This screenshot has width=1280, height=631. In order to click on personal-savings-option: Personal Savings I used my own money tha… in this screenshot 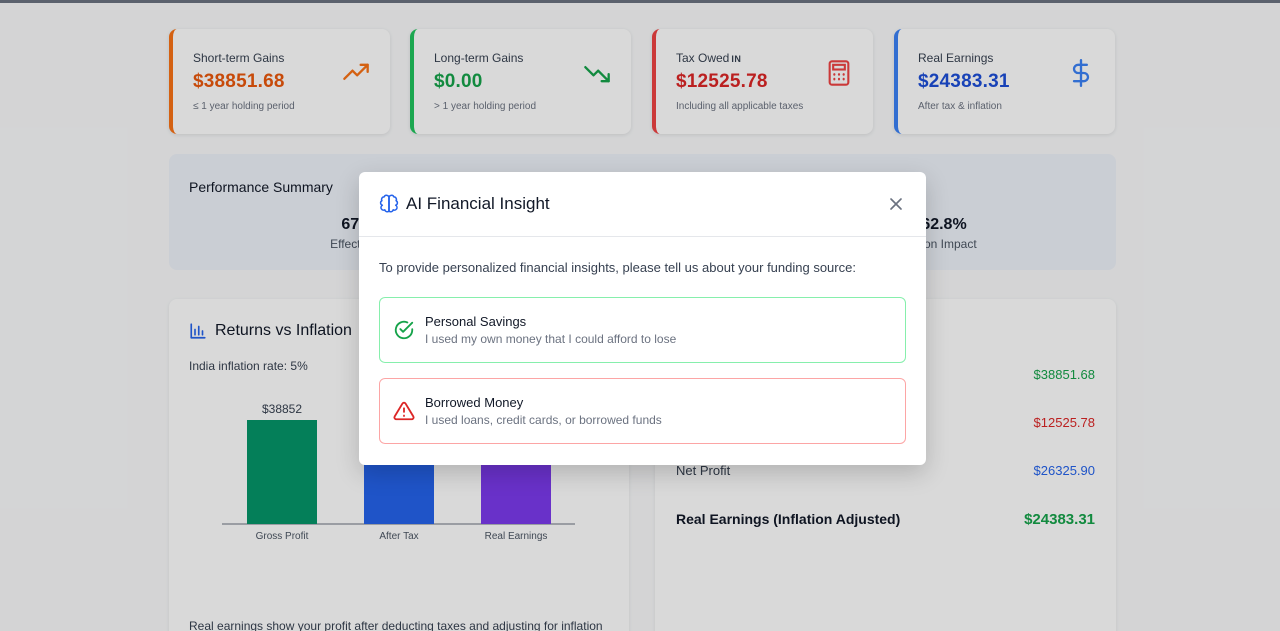, I will do `click(642, 330)`.